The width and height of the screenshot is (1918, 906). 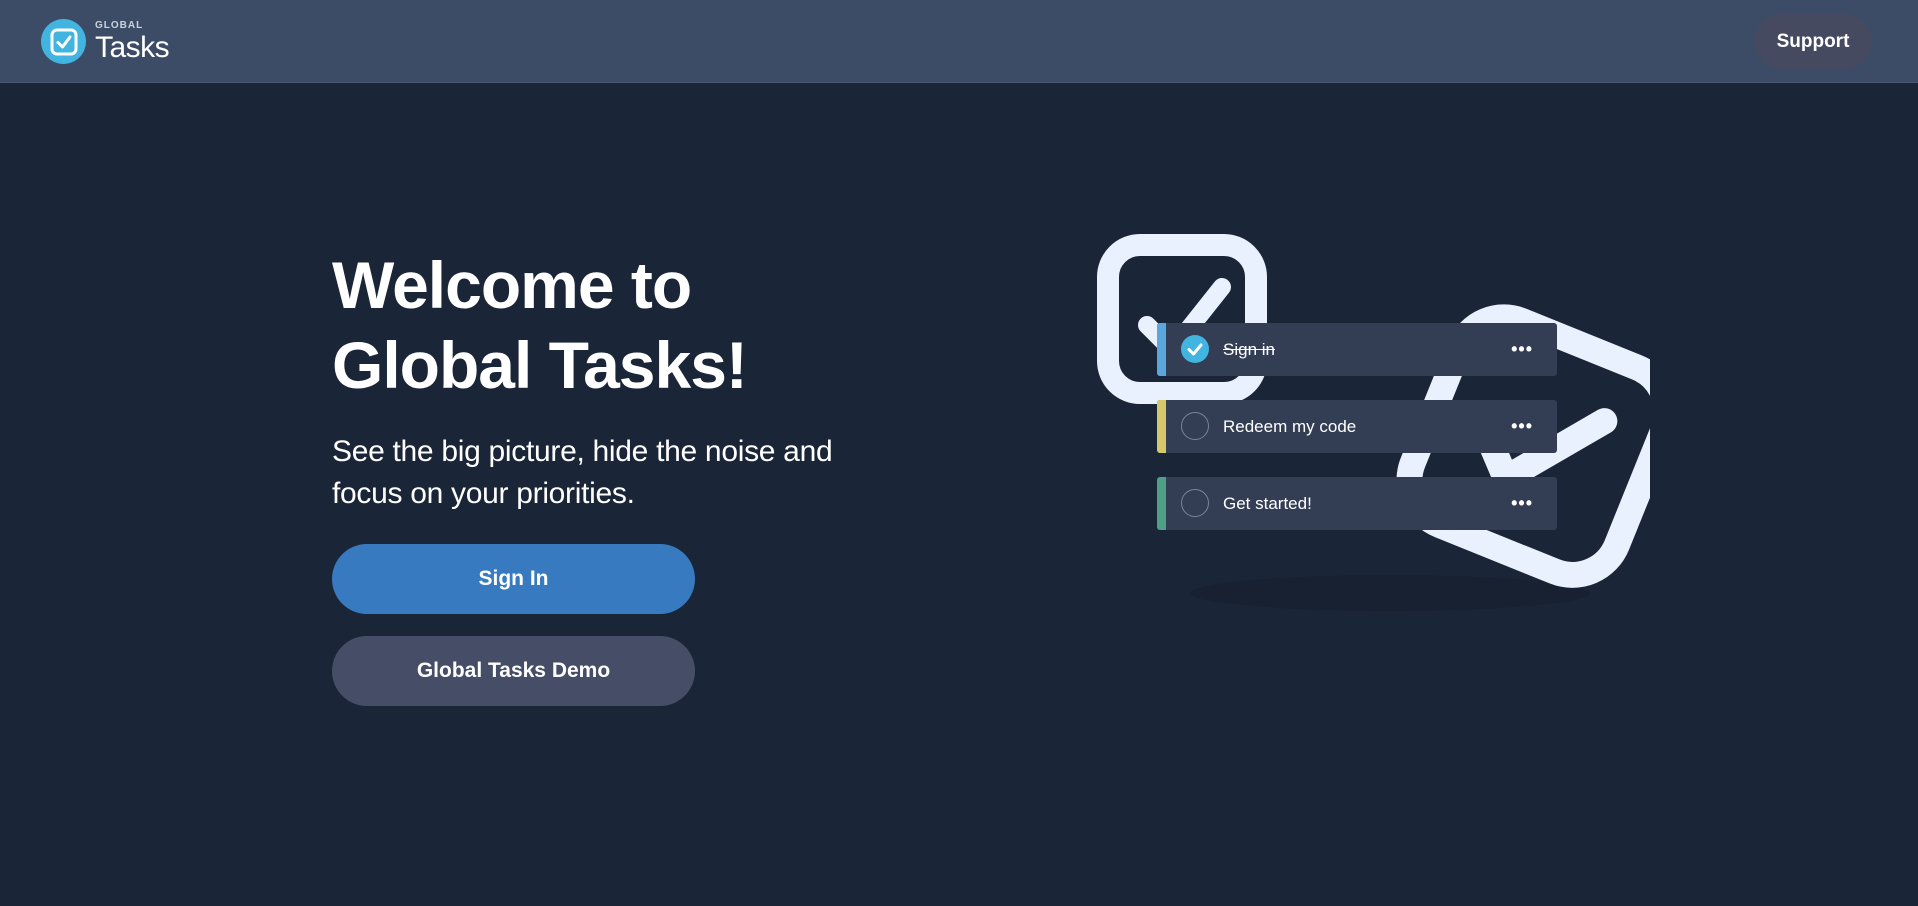 I want to click on logo-small-text: GLOBAL, so click(x=119, y=25).